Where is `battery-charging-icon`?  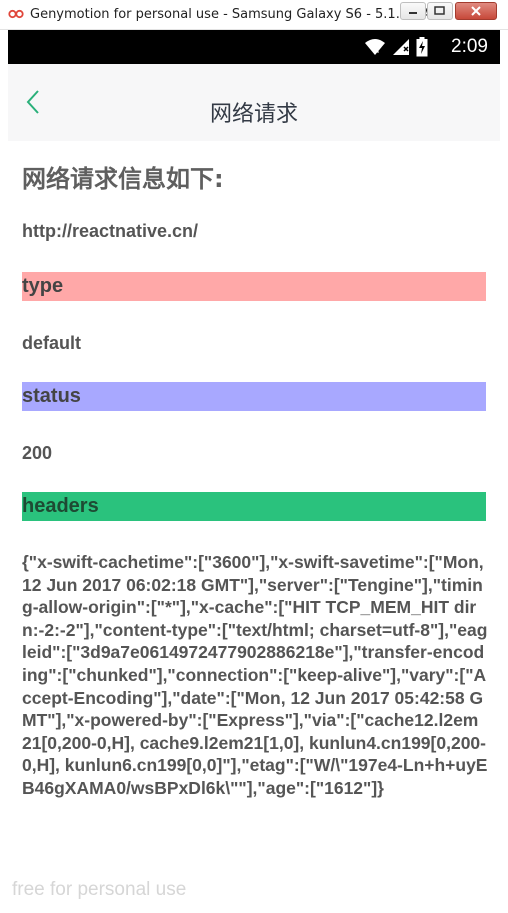 battery-charging-icon is located at coordinates (422, 47).